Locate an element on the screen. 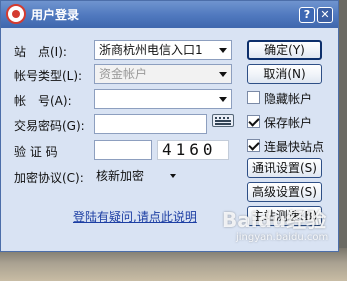  captcha-image: 4160 is located at coordinates (193, 150).